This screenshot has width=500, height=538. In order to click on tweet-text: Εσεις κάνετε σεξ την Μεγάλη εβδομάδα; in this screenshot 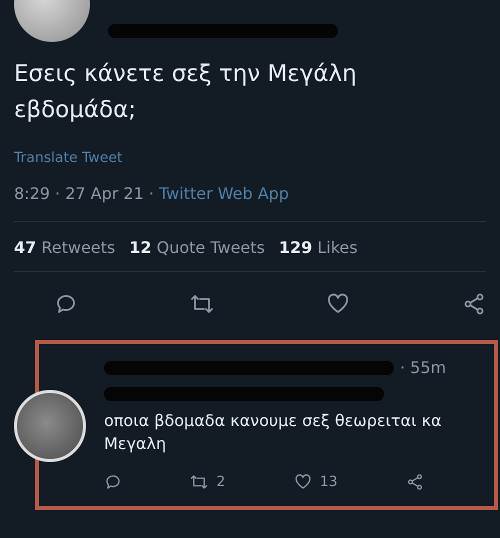, I will do `click(186, 92)`.